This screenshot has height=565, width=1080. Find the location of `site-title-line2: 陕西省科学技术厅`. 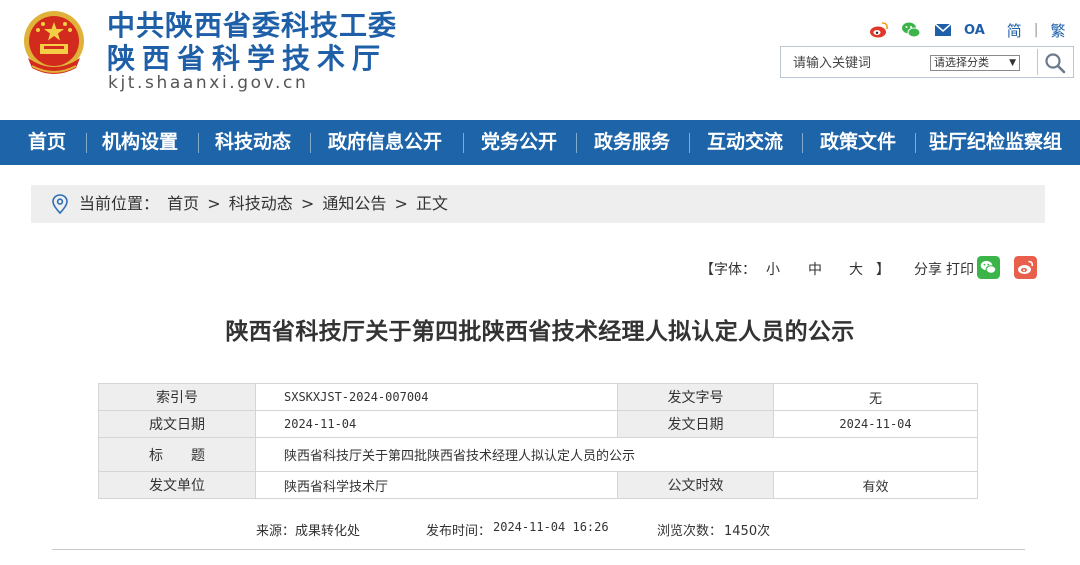

site-title-line2: 陕西省科学技术厅 is located at coordinates (247, 58).